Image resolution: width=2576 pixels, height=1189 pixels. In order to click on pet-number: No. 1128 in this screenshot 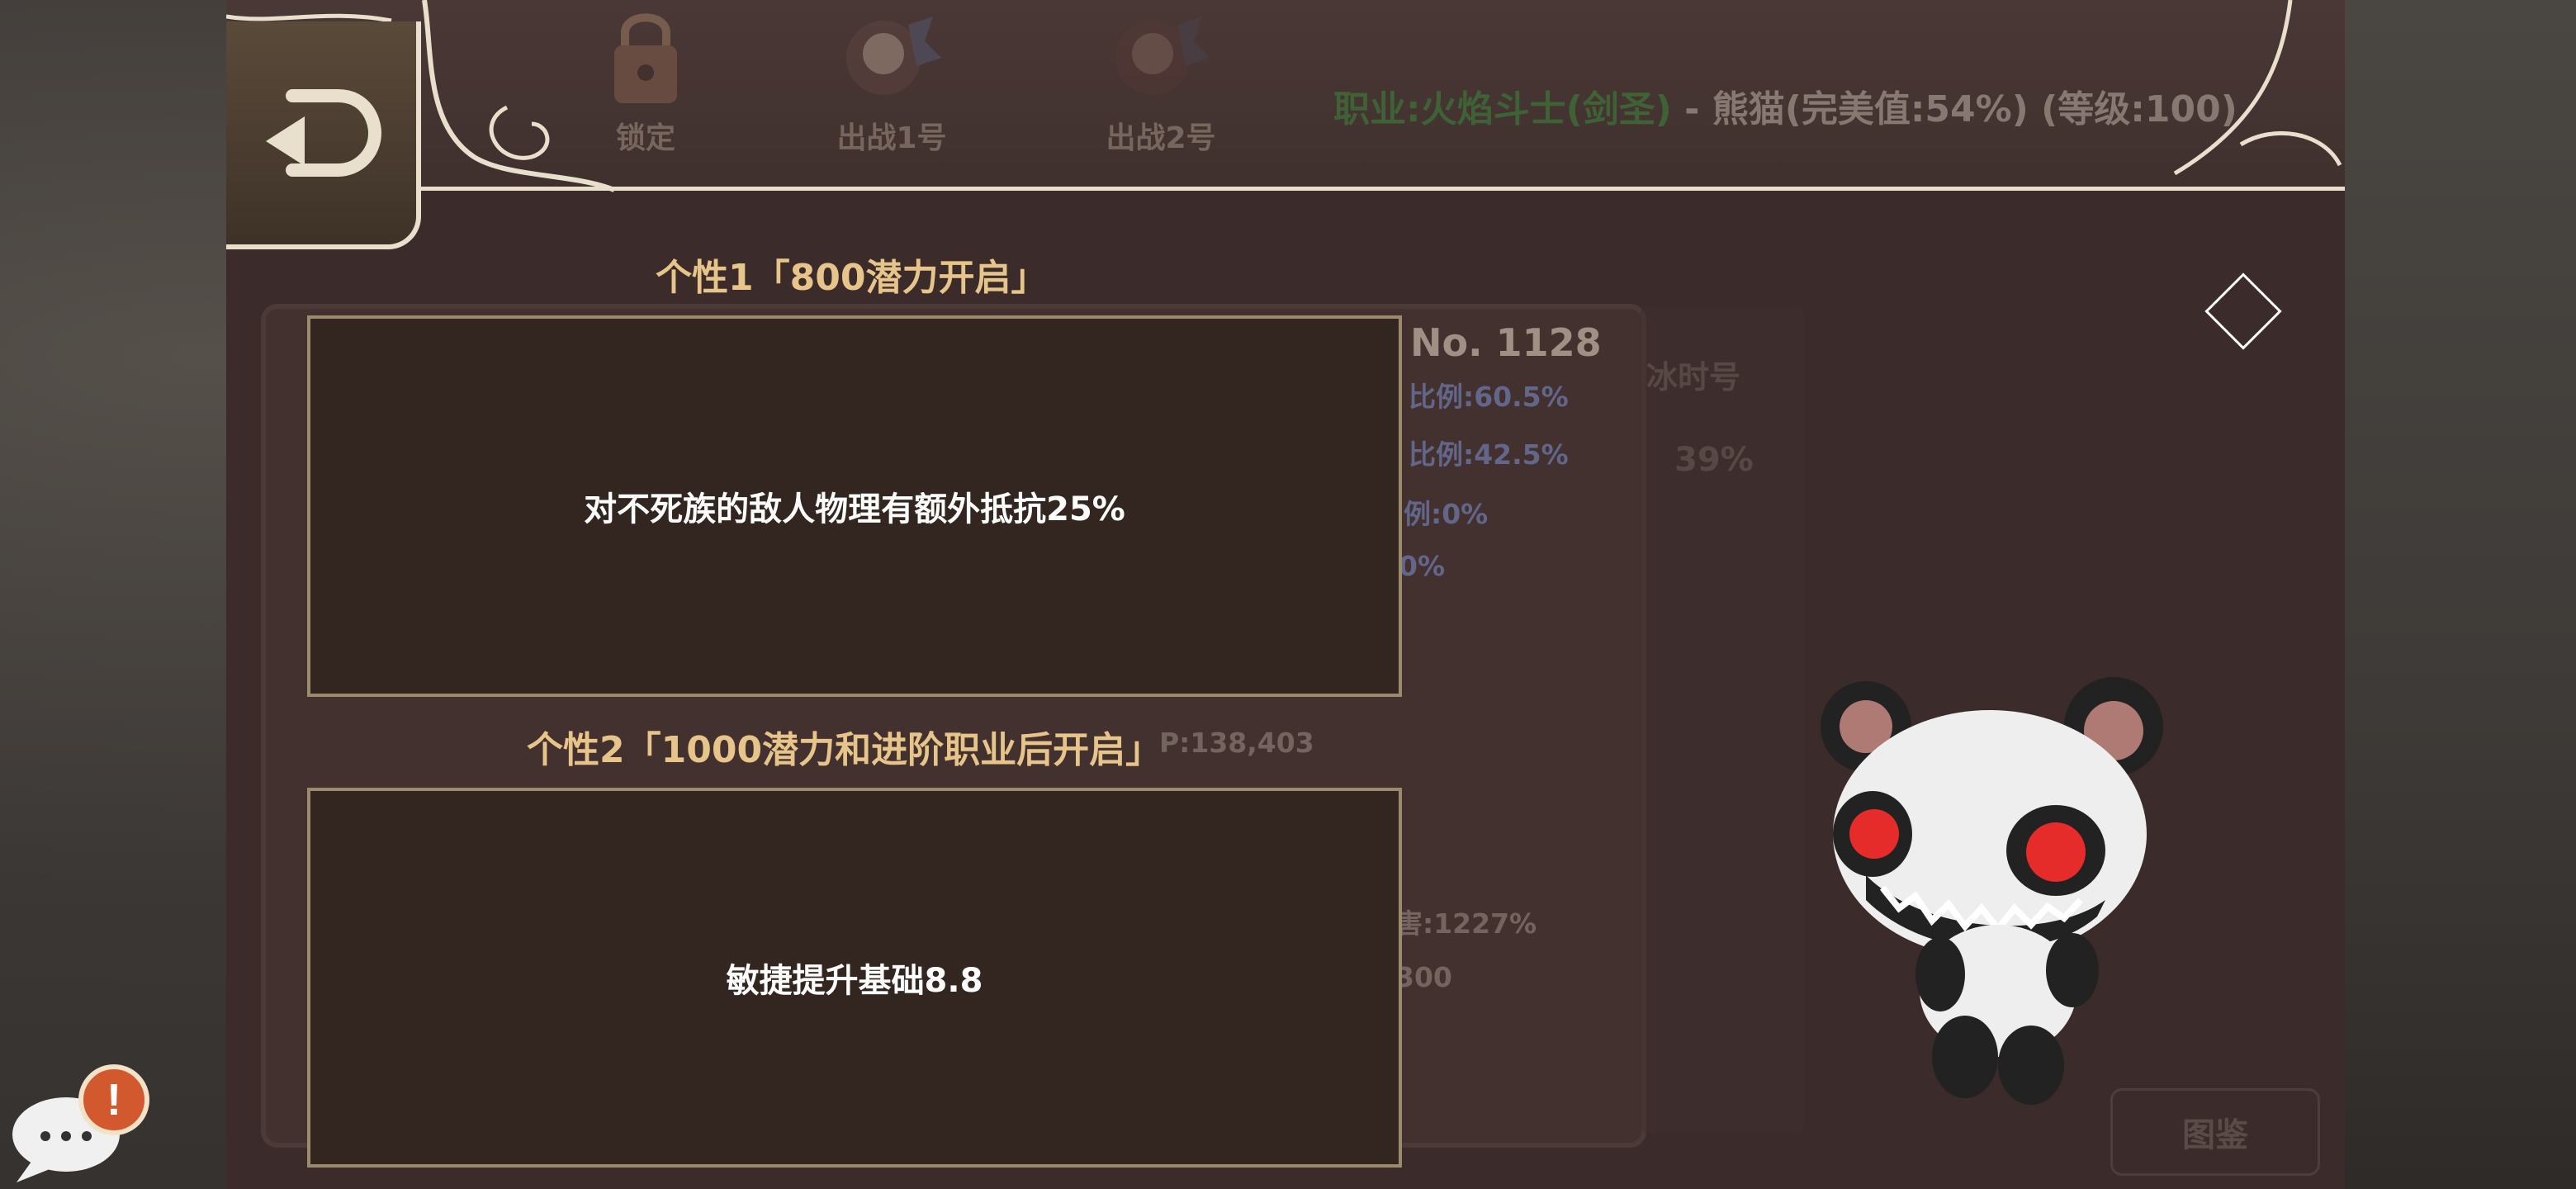, I will do `click(1506, 342)`.